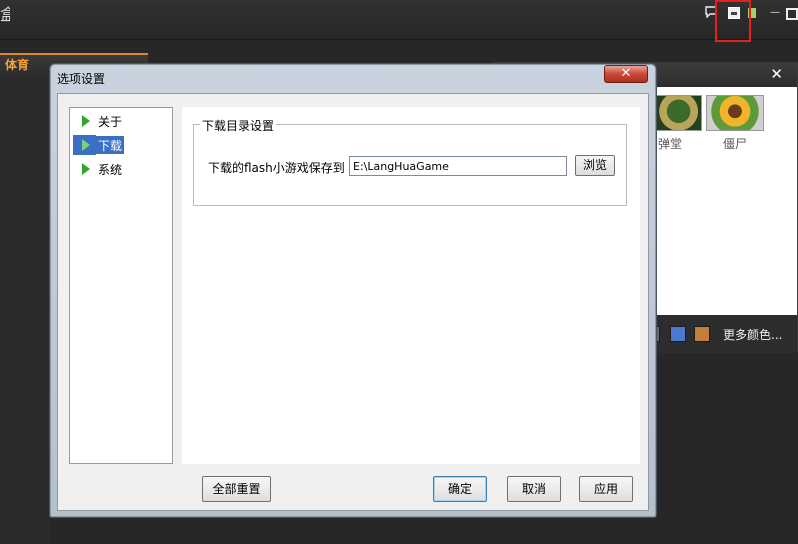 This screenshot has height=544, width=798. Describe the element at coordinates (606, 489) in the screenshot. I see `apply-button: 应用` at that location.